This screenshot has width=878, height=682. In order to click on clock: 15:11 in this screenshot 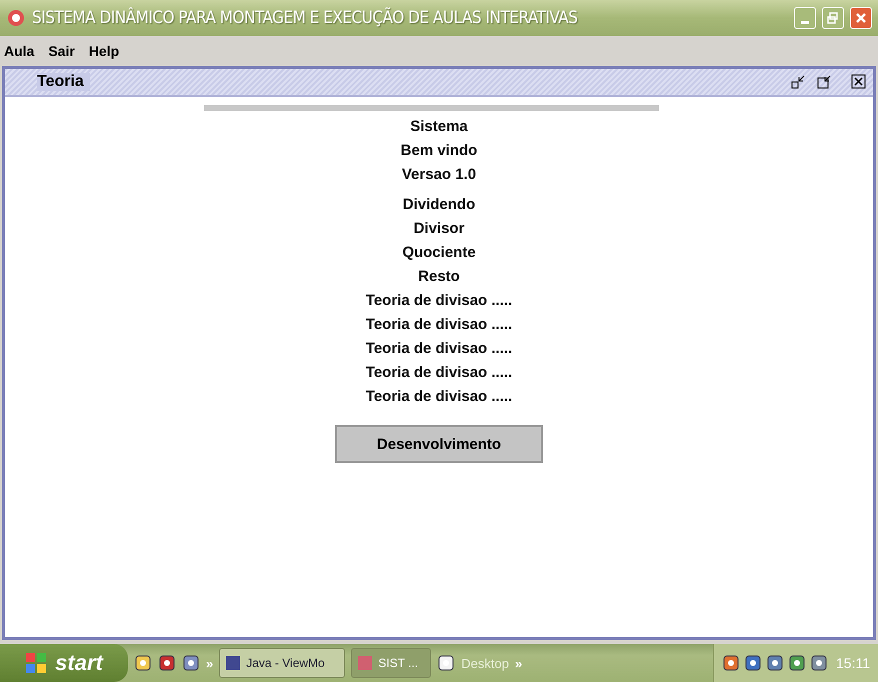, I will do `click(853, 663)`.